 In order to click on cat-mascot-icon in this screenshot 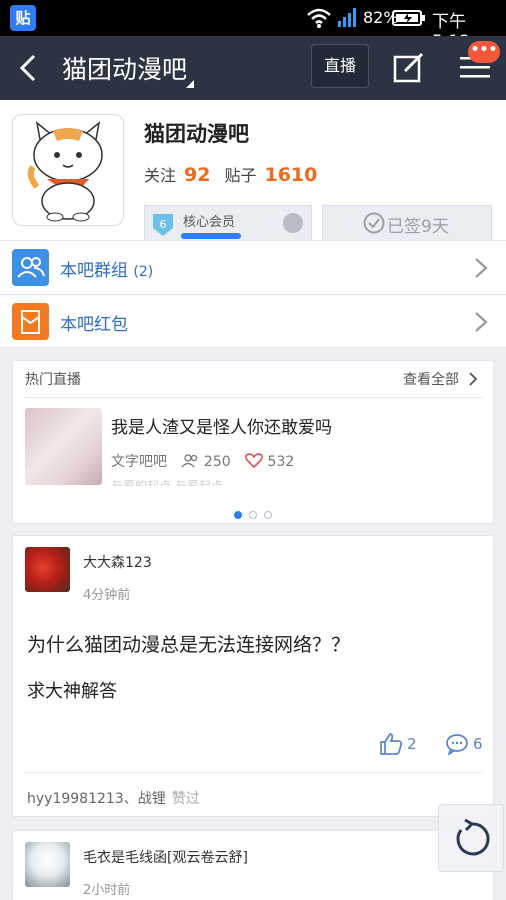, I will do `click(65, 171)`.